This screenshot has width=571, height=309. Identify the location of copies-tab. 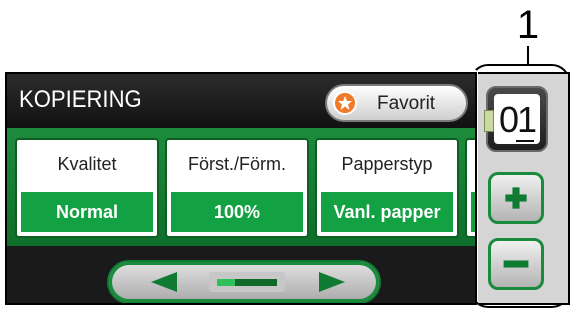
(489, 121).